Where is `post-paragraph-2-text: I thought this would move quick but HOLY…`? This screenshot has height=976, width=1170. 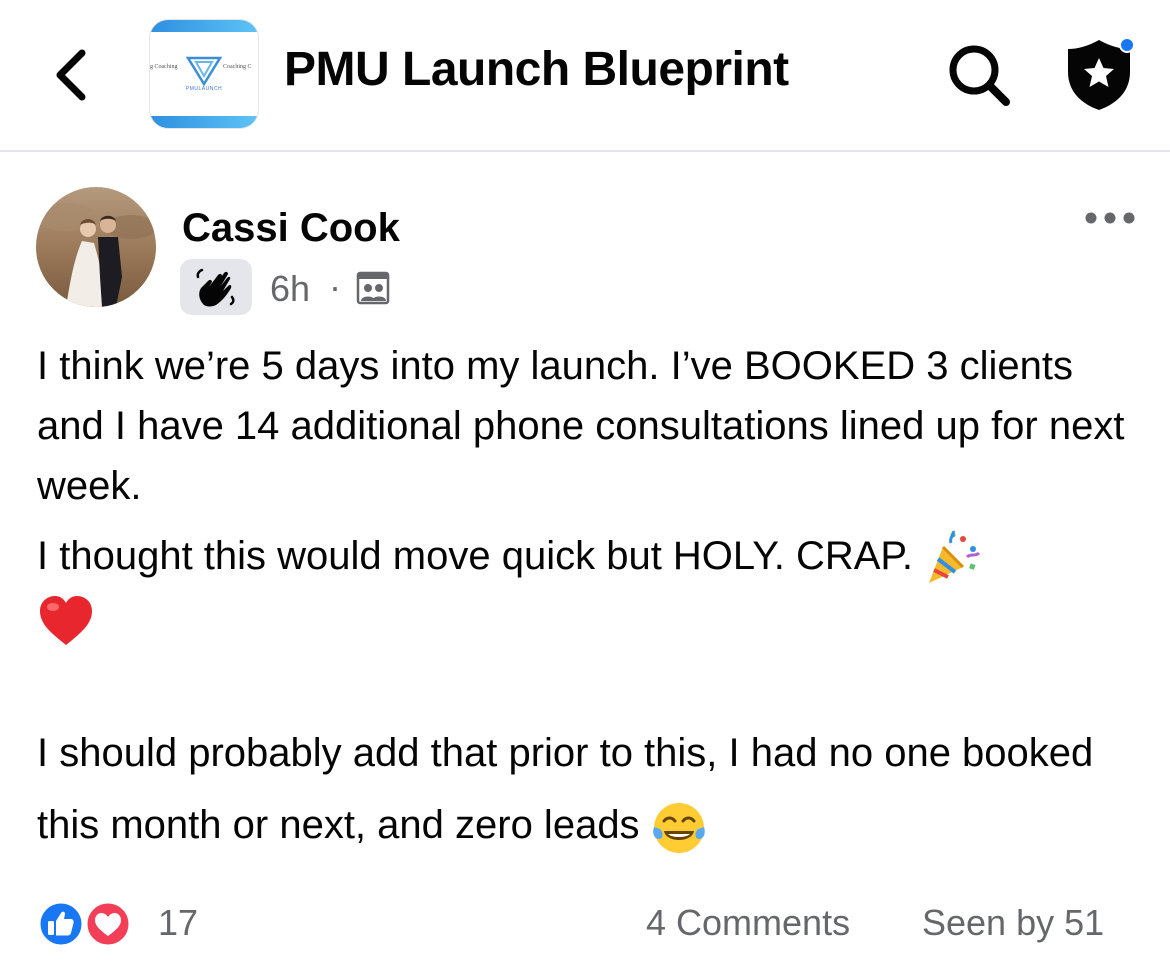 post-paragraph-2-text: I thought this would move quick but HOLY… is located at coordinates (475, 556).